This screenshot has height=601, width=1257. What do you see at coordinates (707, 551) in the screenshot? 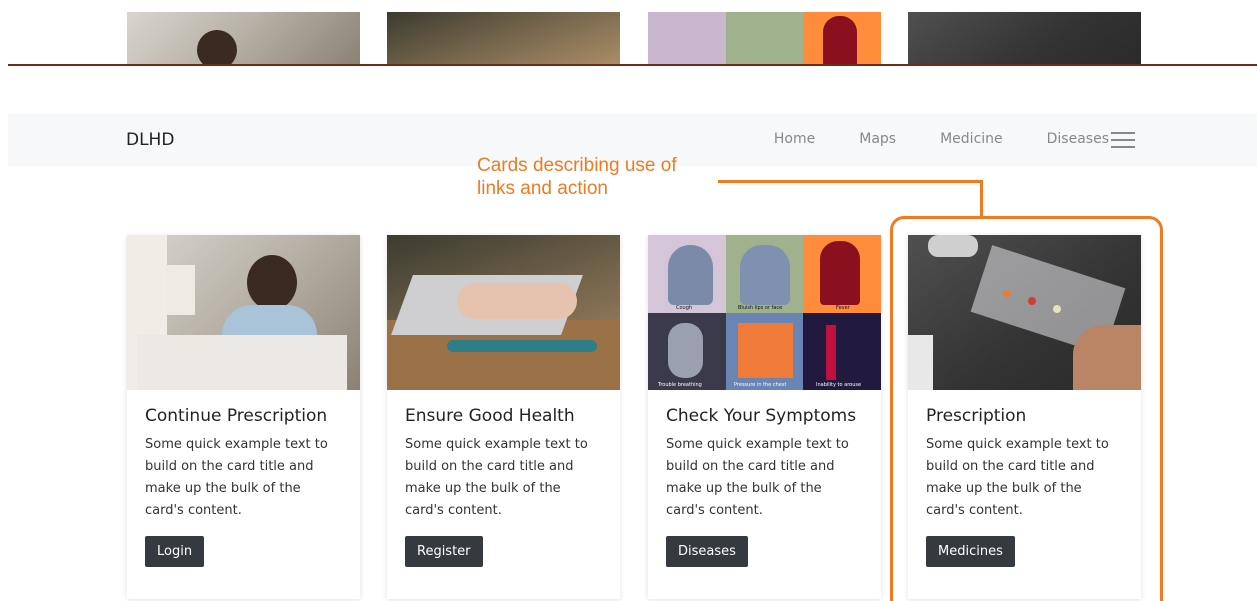
I see `diseases-button: Diseases` at bounding box center [707, 551].